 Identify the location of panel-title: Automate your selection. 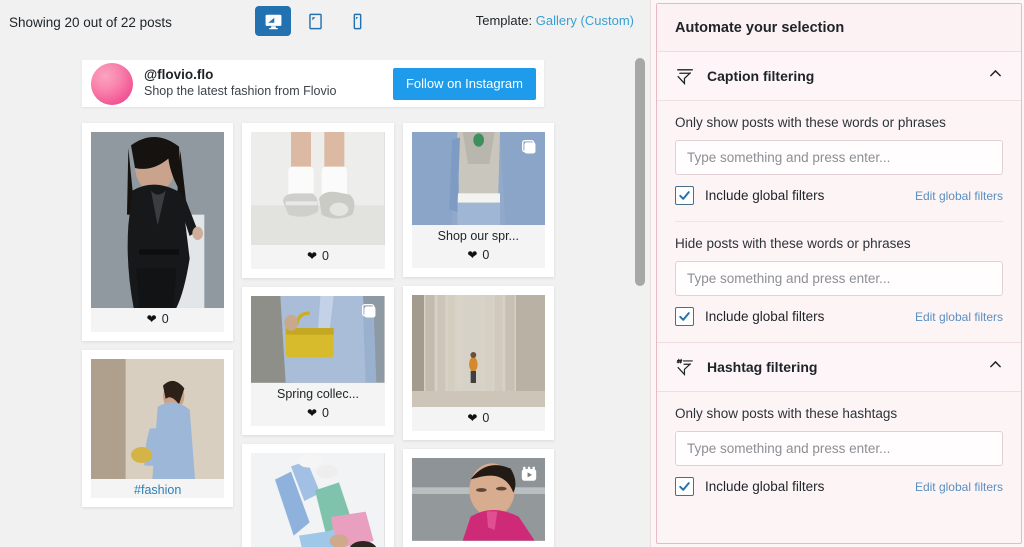
(839, 28).